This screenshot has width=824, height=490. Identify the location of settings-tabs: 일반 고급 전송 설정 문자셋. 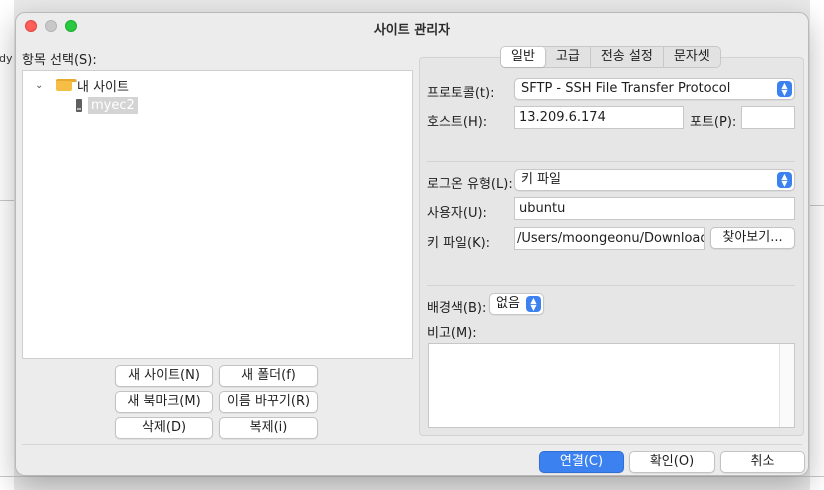
(610, 57).